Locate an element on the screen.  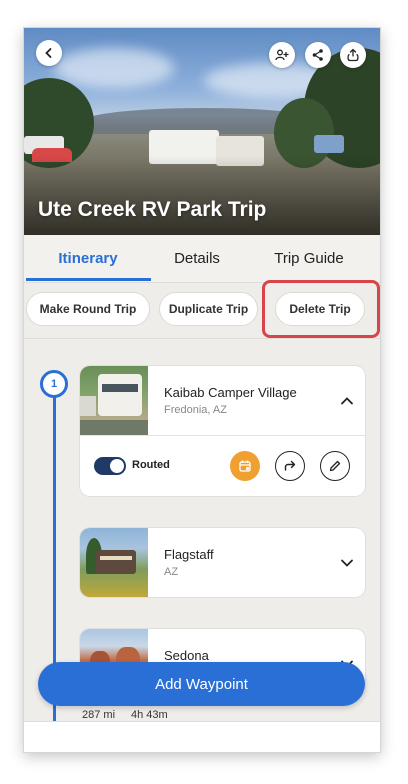
card-divider is located at coordinates (222, 435).